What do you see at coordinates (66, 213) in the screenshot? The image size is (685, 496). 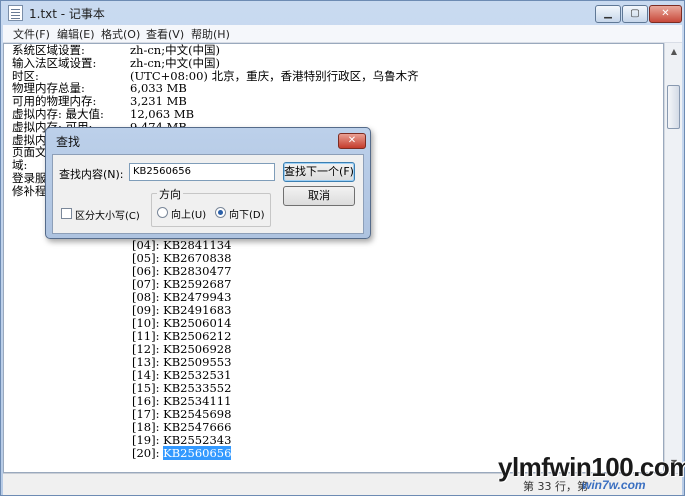 I see `match-case-checkbox` at bounding box center [66, 213].